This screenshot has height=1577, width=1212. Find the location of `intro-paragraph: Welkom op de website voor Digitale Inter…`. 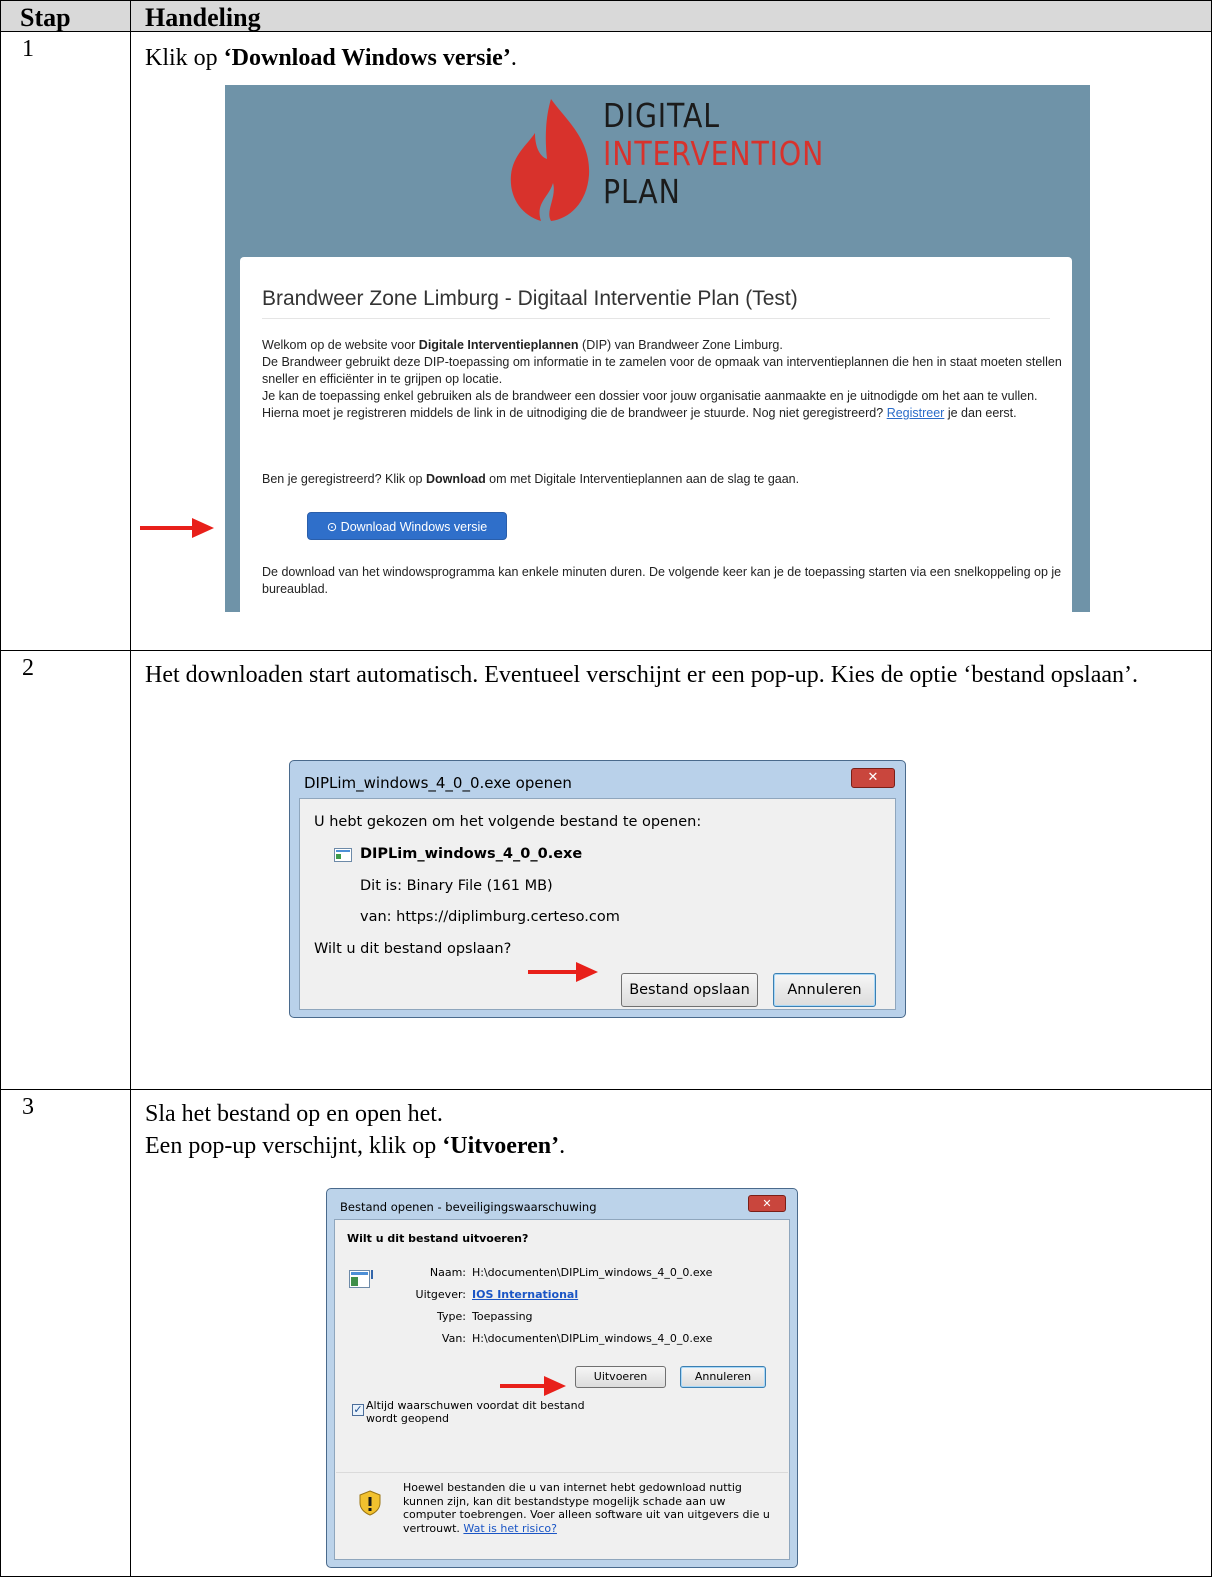

intro-paragraph: Welkom op de website voor Digitale Inter… is located at coordinates (662, 379).